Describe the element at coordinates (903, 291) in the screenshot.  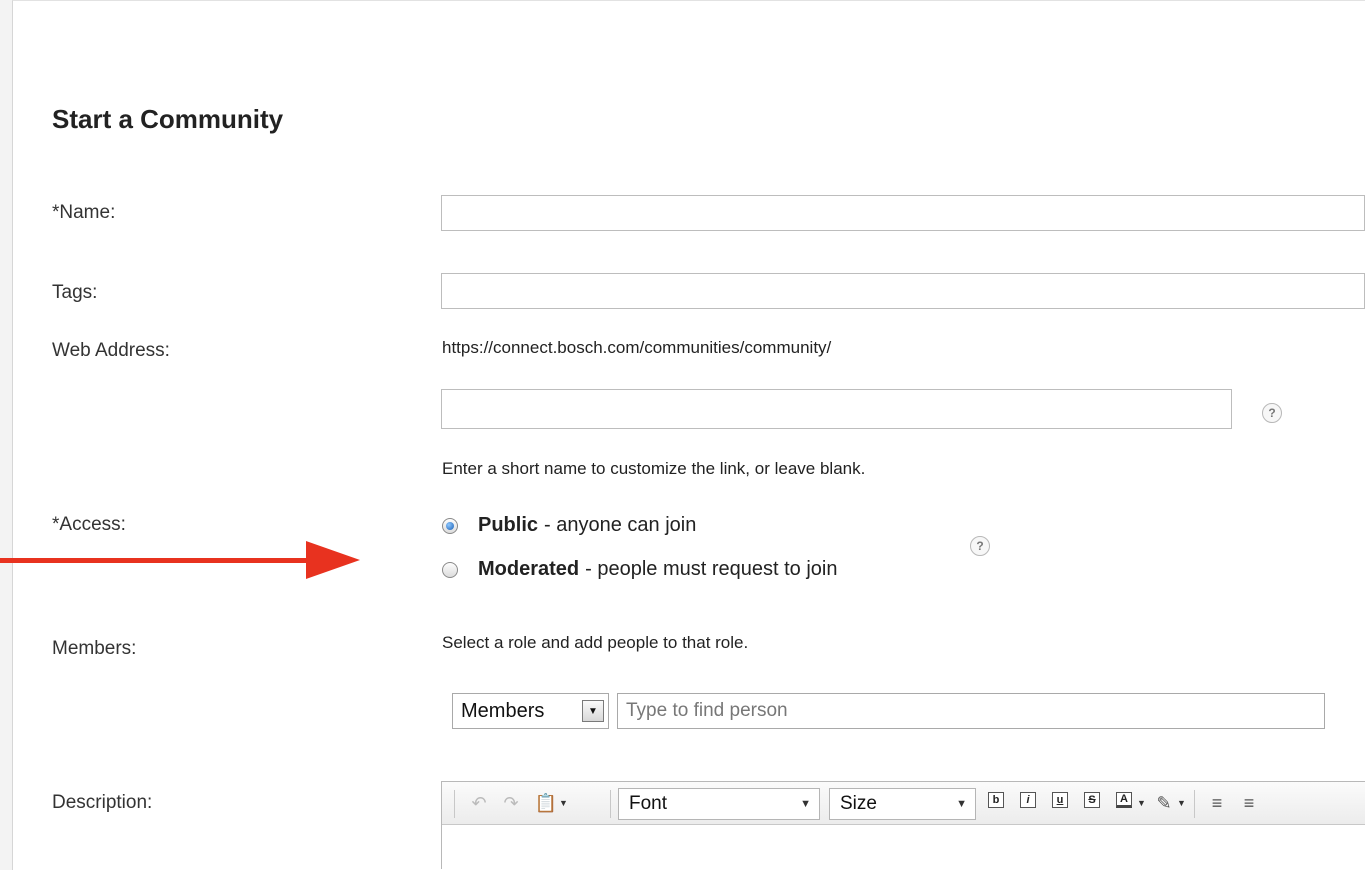
I see `tags-input` at that location.